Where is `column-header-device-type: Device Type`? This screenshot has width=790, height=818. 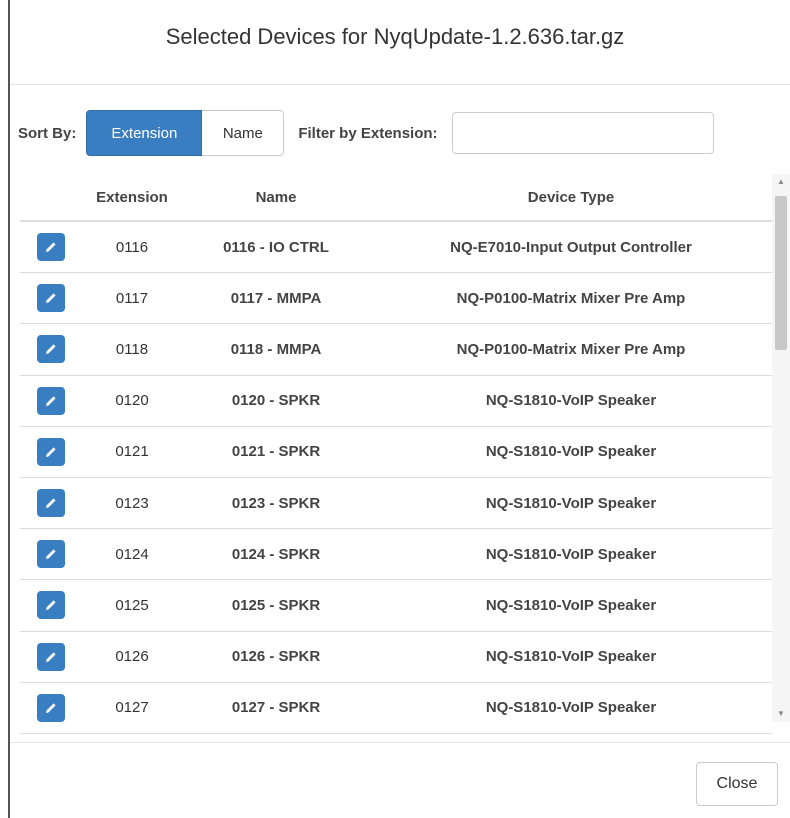
column-header-device-type: Device Type is located at coordinates (571, 197).